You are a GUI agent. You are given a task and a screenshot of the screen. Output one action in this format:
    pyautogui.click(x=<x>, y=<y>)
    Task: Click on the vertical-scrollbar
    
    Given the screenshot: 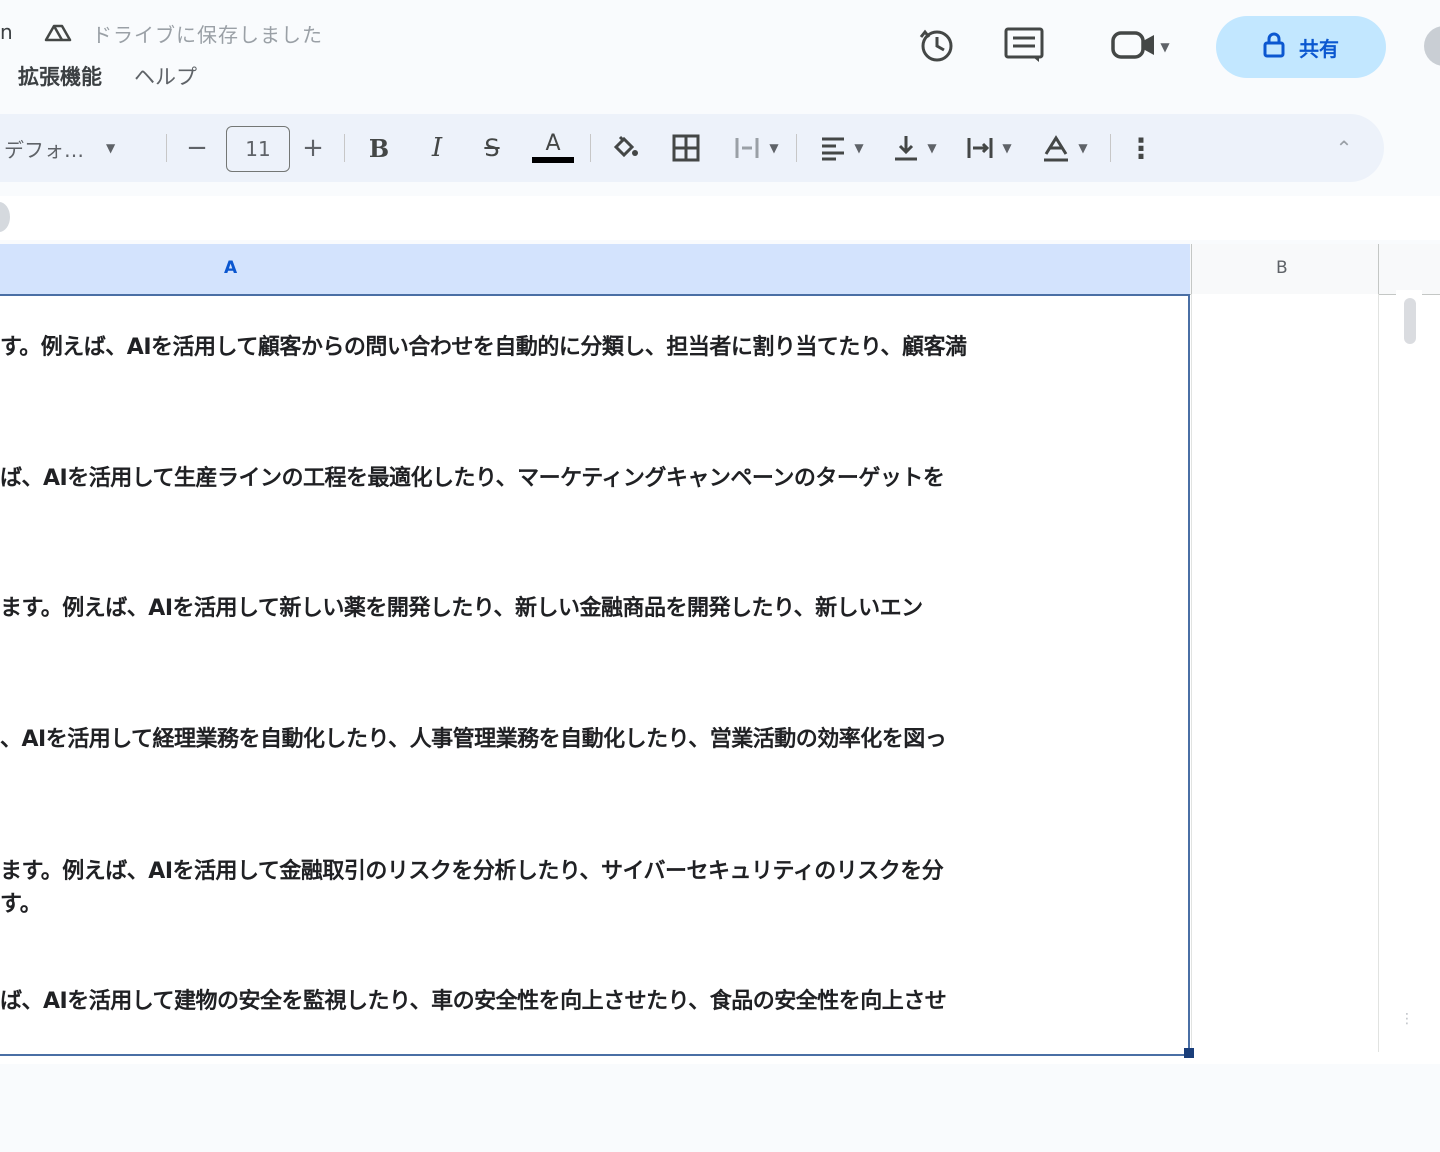 What is the action you would take?
    pyautogui.click(x=1409, y=670)
    